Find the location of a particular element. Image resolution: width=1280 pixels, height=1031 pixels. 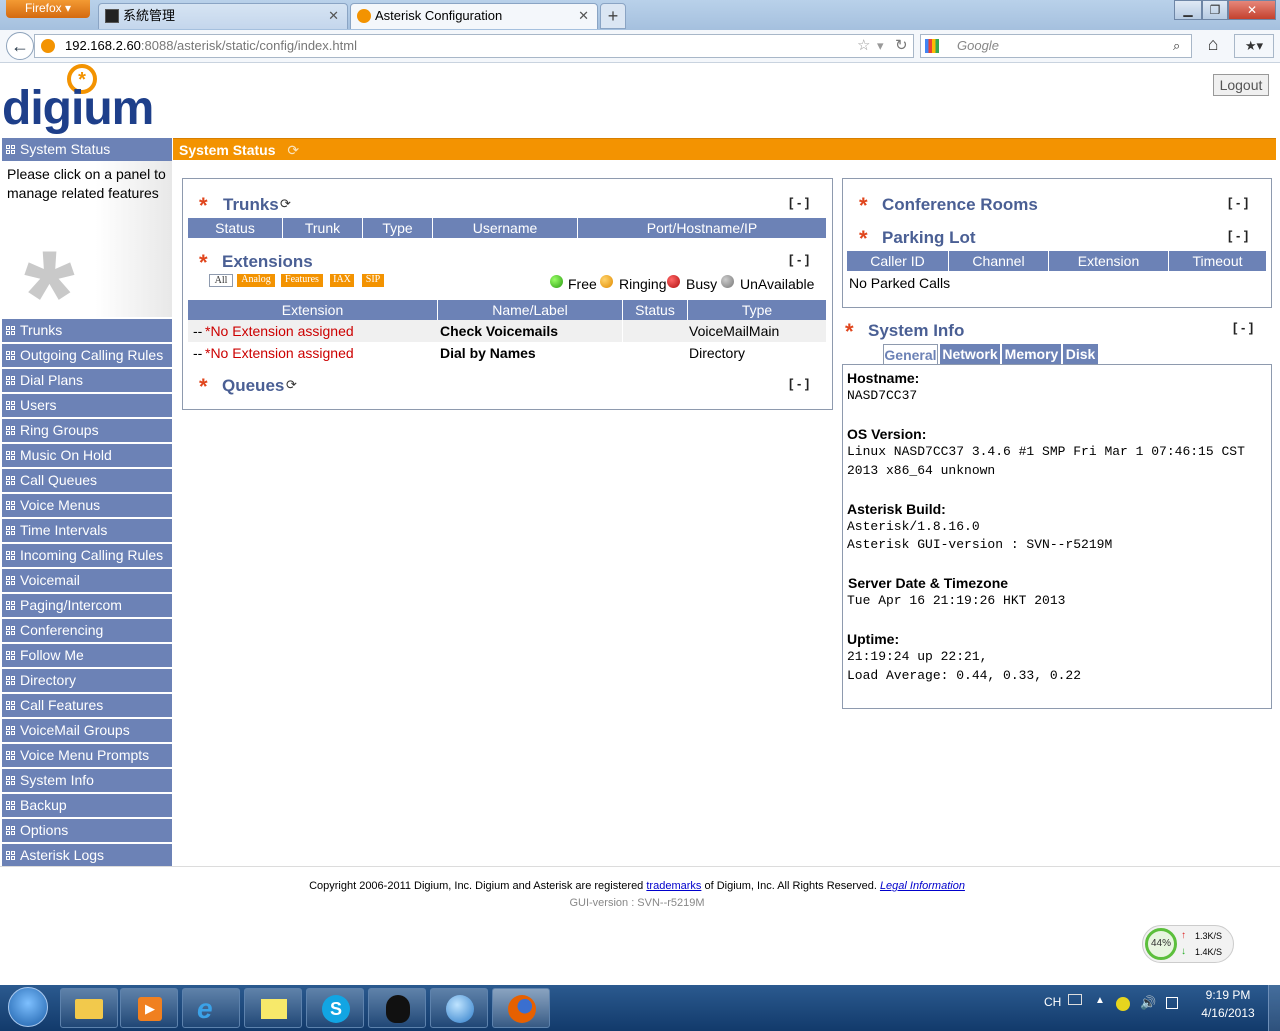

sidebar-item-voicemail: Voicemail is located at coordinates (87, 580).